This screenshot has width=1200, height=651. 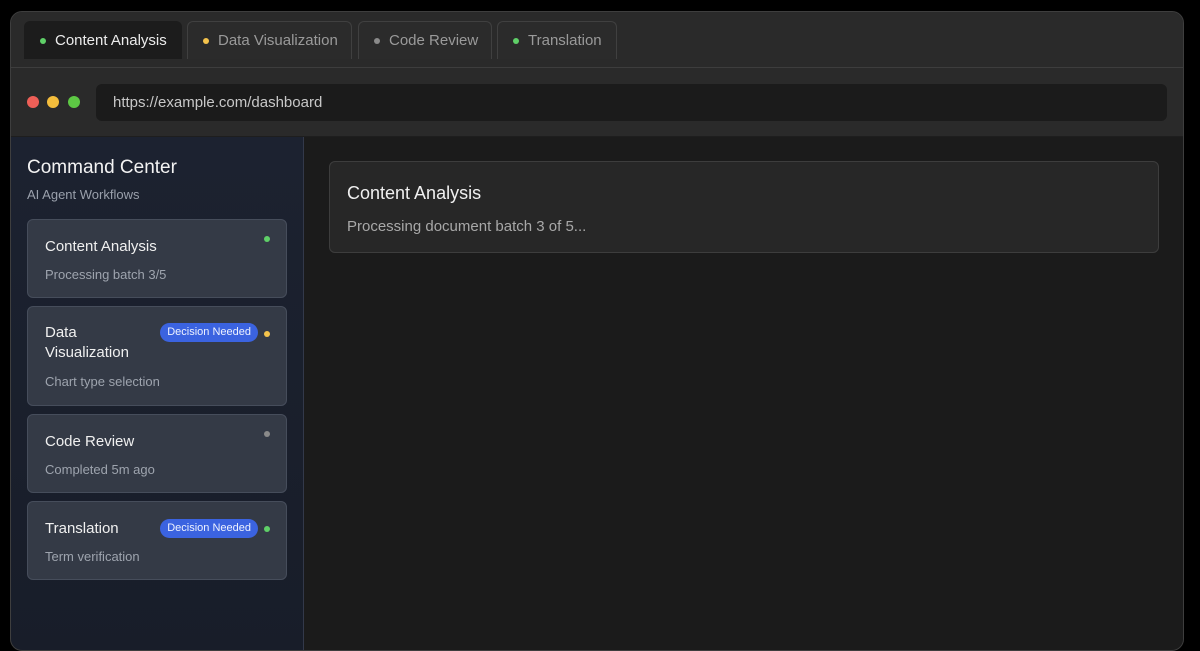 I want to click on tab-translation: Translation, so click(x=557, y=40).